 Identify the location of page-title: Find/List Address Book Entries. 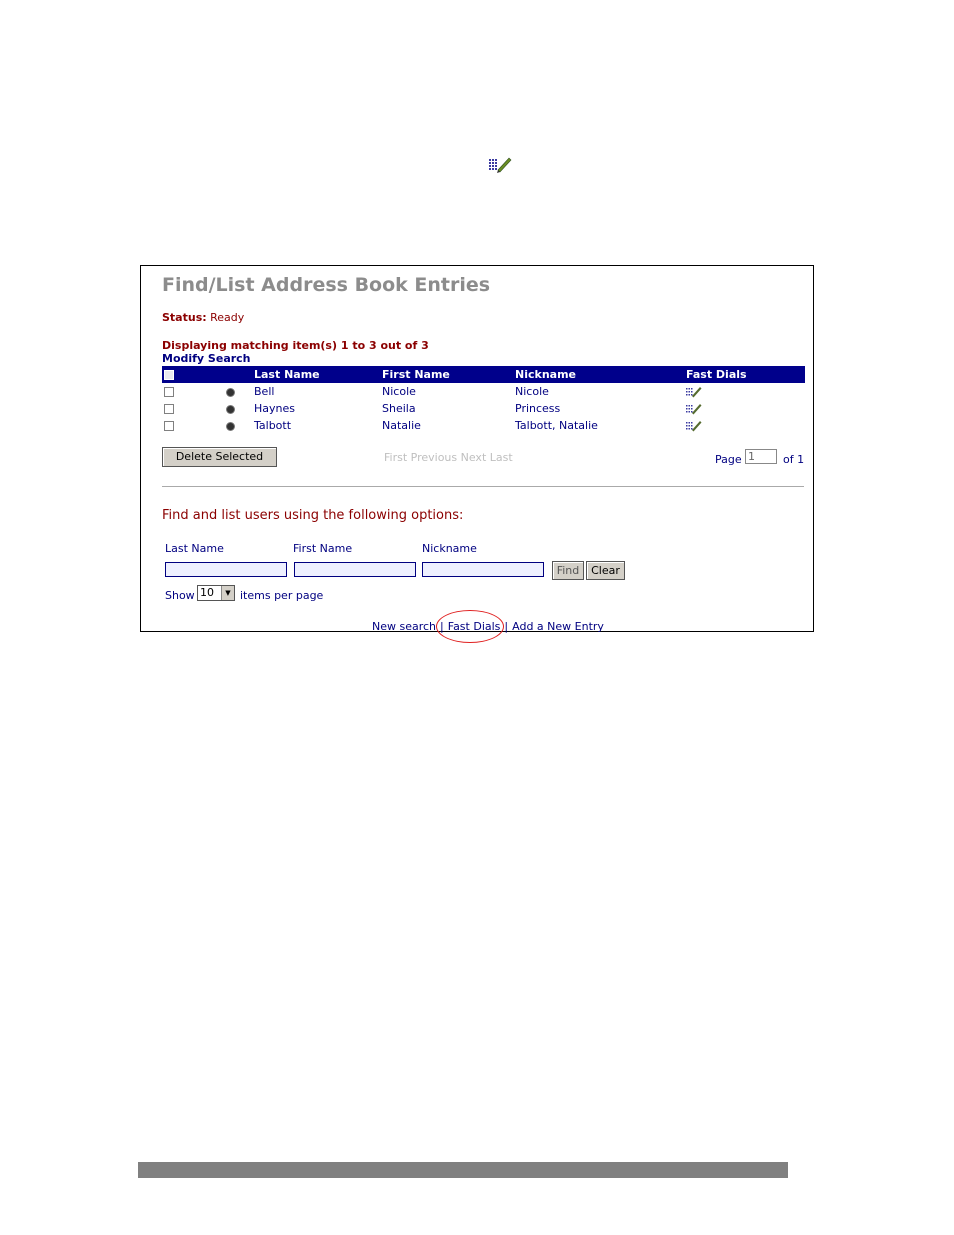
(326, 285).